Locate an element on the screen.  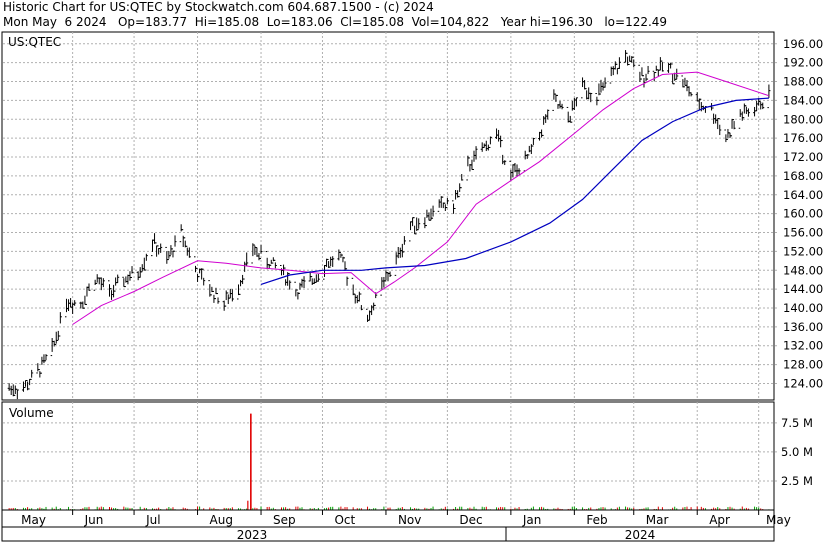
month-label: Jun is located at coordinates (94, 520).